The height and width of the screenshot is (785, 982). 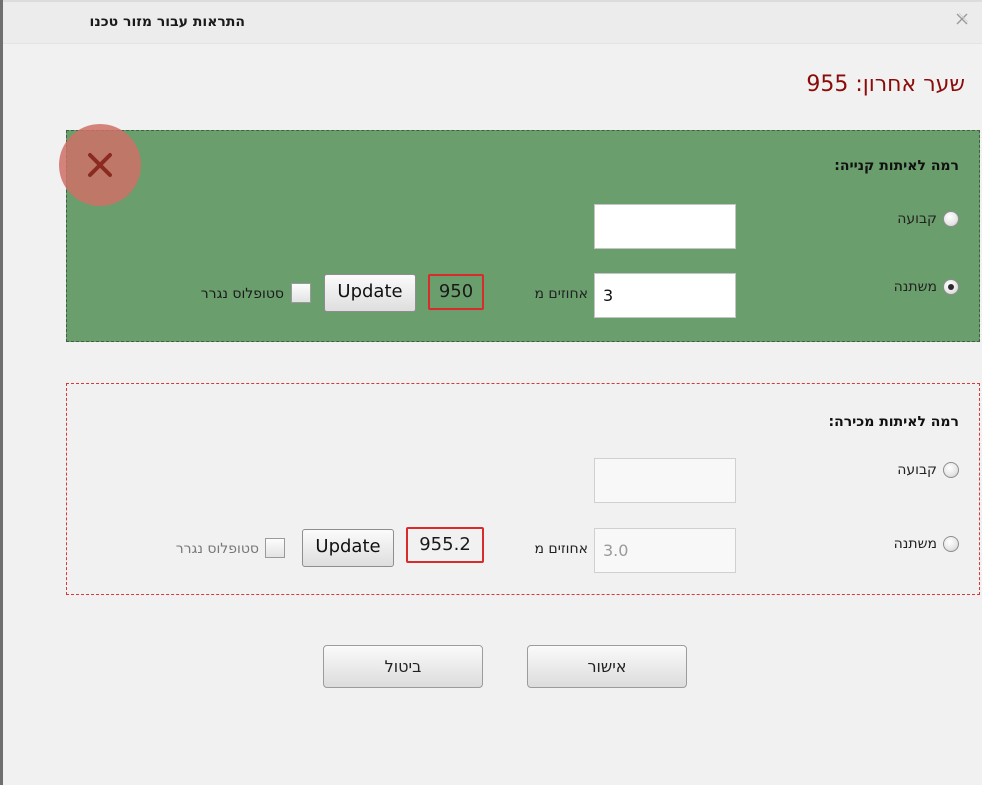 I want to click on buy-variable-label: משתנה, so click(x=915, y=287).